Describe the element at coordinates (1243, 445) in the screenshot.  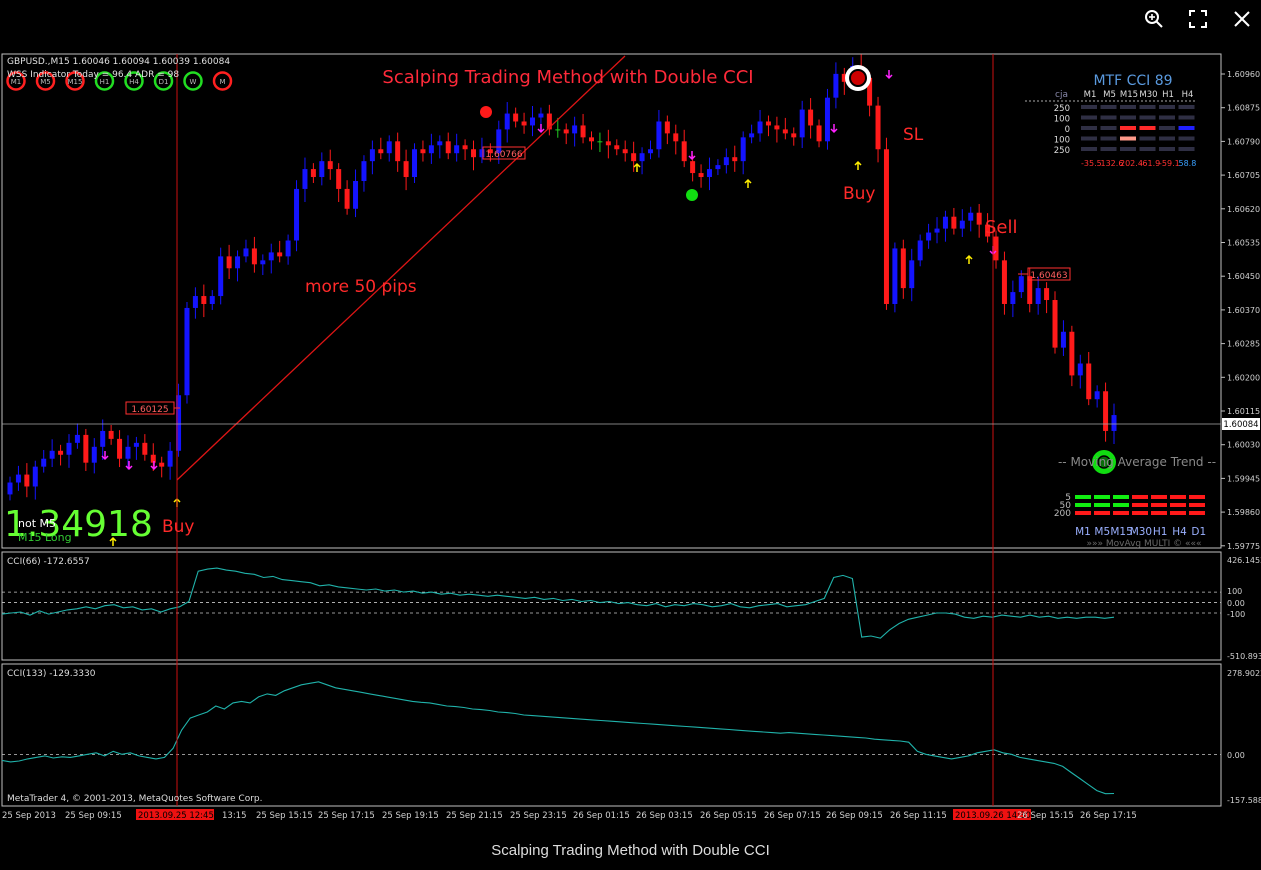
I see `price-tick-label: 1.60030` at that location.